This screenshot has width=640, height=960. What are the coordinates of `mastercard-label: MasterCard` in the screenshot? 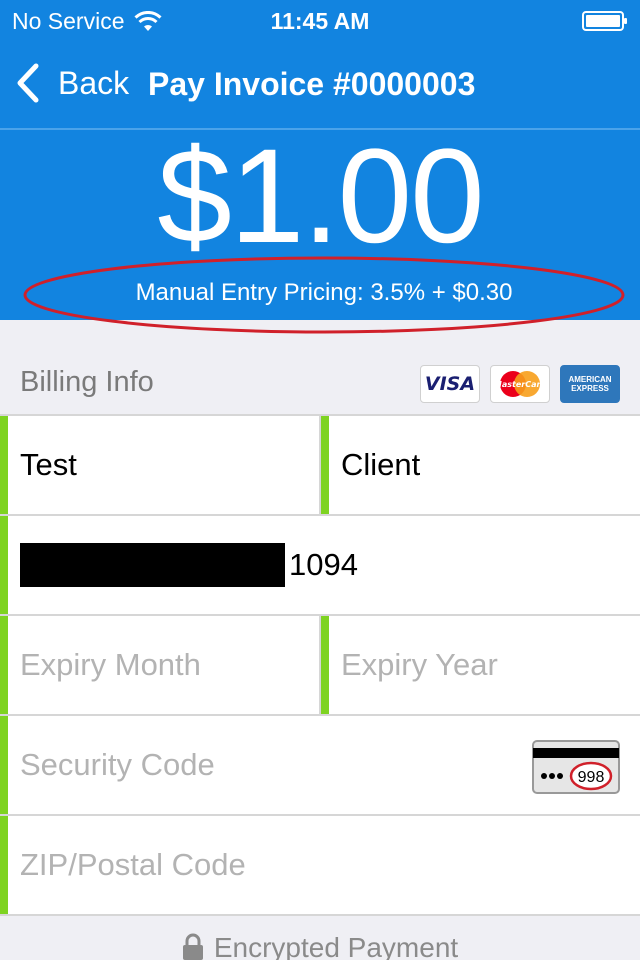 It's located at (520, 384).